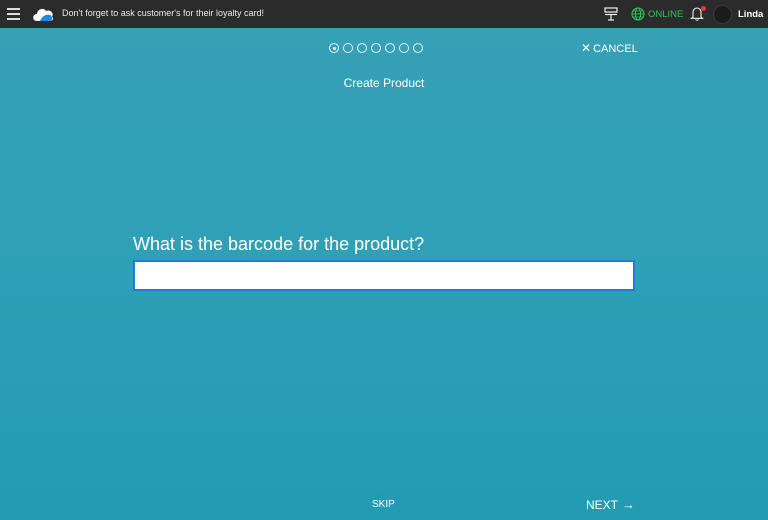  Describe the element at coordinates (13, 14) in the screenshot. I see `menu-icon` at that location.